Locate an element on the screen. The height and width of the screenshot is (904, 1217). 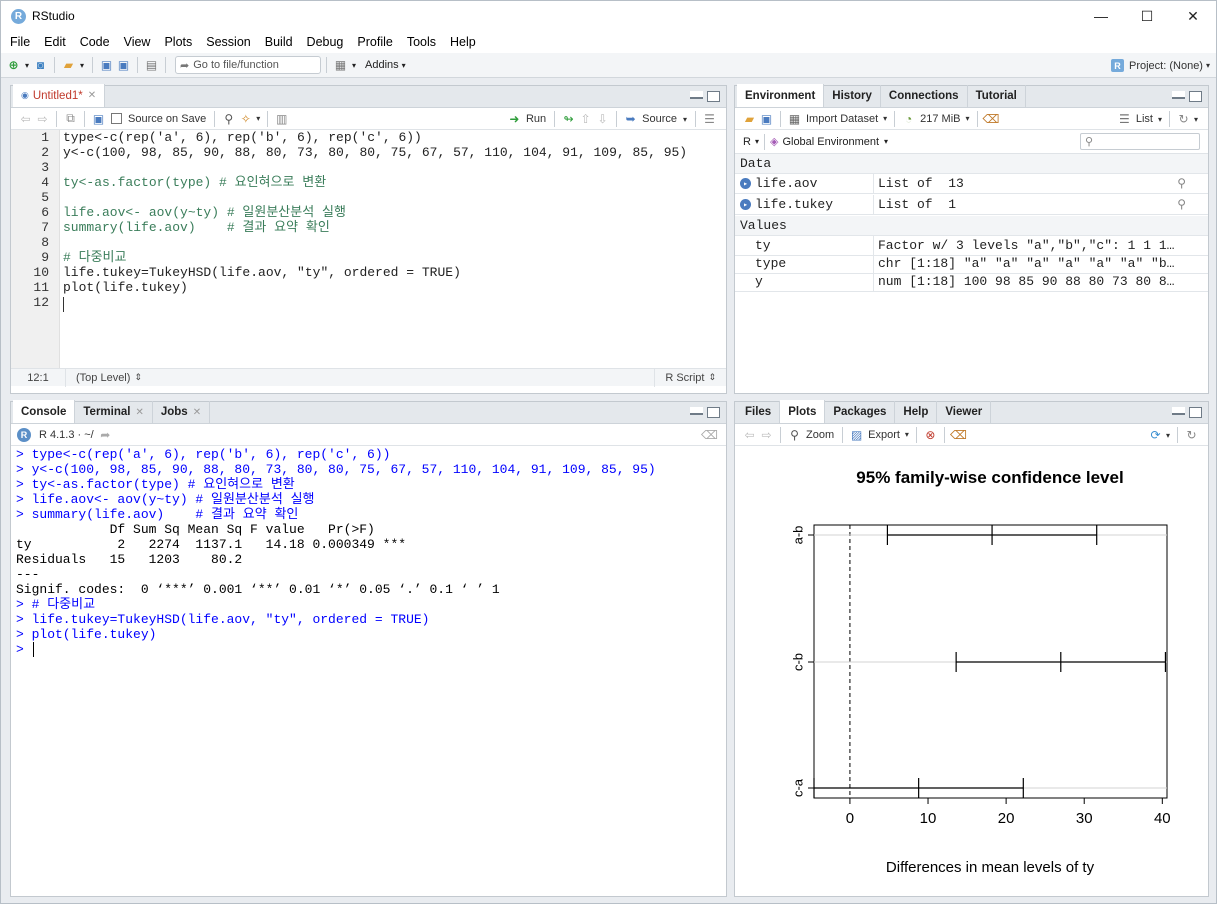
menu-file: File is located at coordinates (20, 42).